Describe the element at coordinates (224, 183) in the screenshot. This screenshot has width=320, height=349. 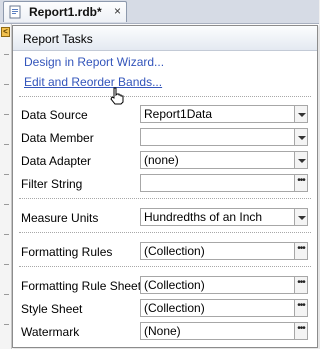
I see `filter-string-field: •••` at that location.